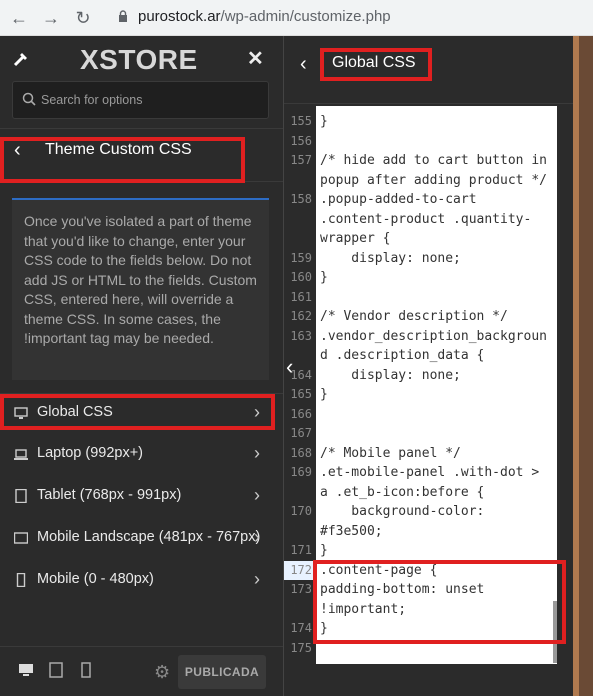 The height and width of the screenshot is (696, 593). I want to click on publish-button: PUBLICADA, so click(222, 672).